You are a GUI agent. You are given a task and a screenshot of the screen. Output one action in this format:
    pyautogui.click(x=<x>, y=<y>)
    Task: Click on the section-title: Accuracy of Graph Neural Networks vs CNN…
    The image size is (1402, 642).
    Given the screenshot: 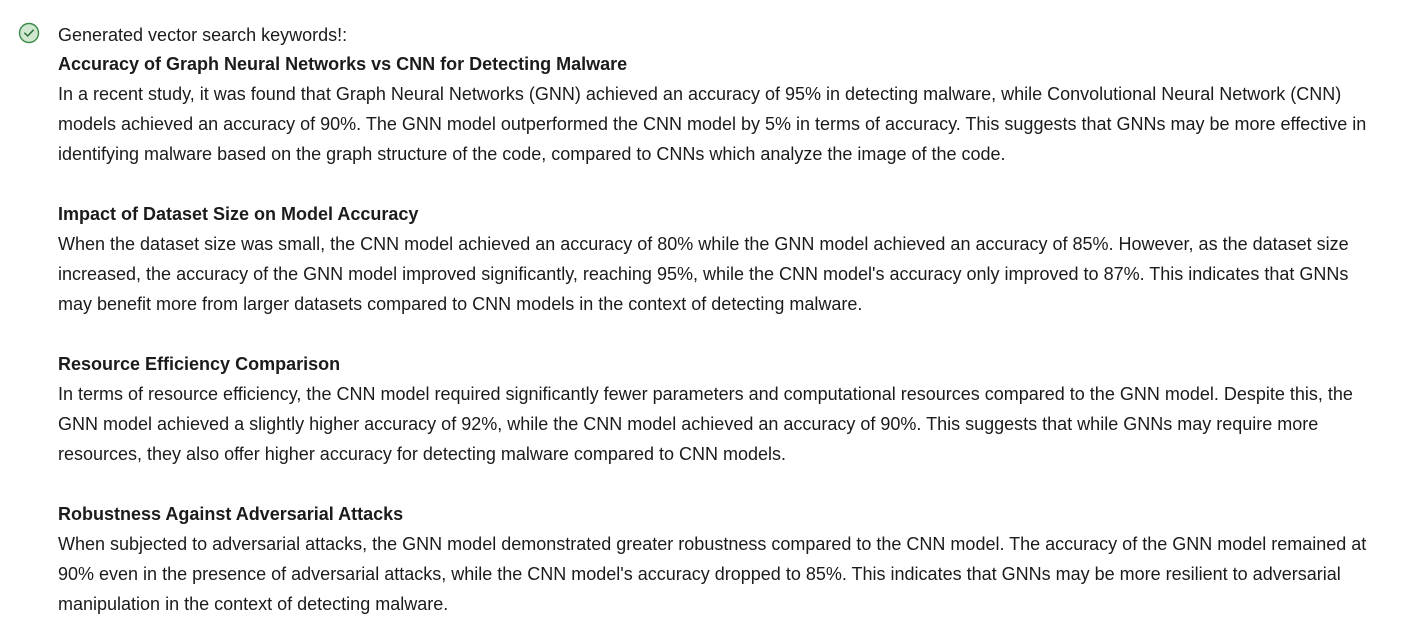 What is the action you would take?
    pyautogui.click(x=343, y=64)
    